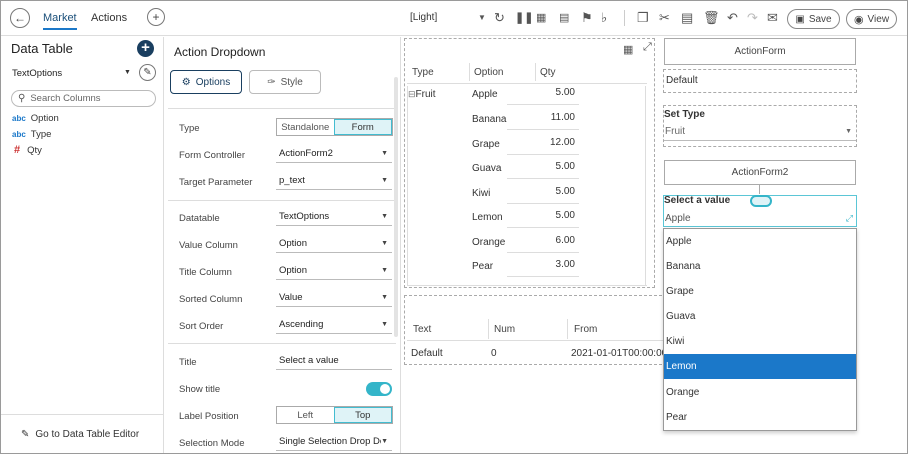 The width and height of the screenshot is (908, 454). Describe the element at coordinates (482, 17) in the screenshot. I see `theme-dropdown-icon: ▼` at that location.